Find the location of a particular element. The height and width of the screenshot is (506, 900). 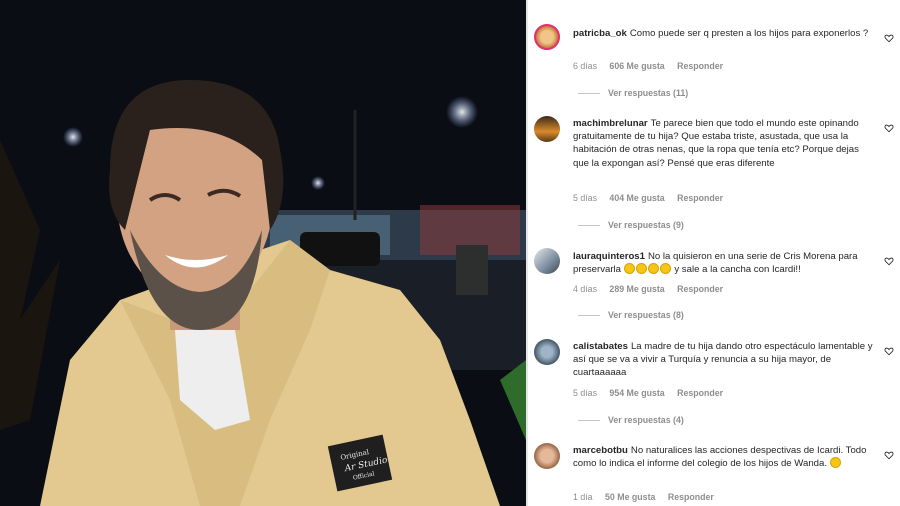

view-replies-label: Ver respuestas (4) is located at coordinates (646, 420).